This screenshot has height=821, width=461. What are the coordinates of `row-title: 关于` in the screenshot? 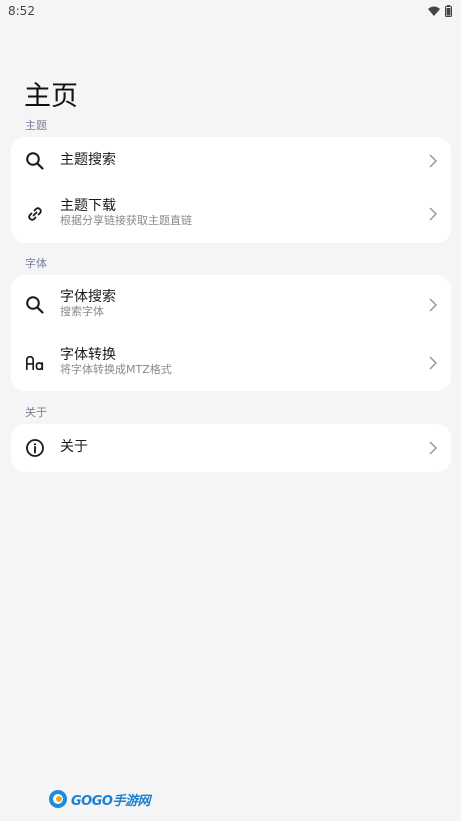 It's located at (74, 447).